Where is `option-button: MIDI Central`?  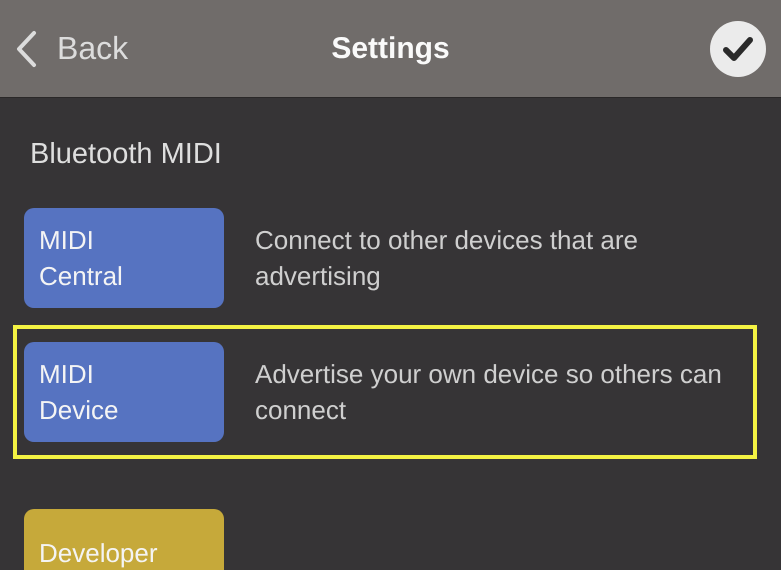
option-button: MIDI Central is located at coordinates (124, 258).